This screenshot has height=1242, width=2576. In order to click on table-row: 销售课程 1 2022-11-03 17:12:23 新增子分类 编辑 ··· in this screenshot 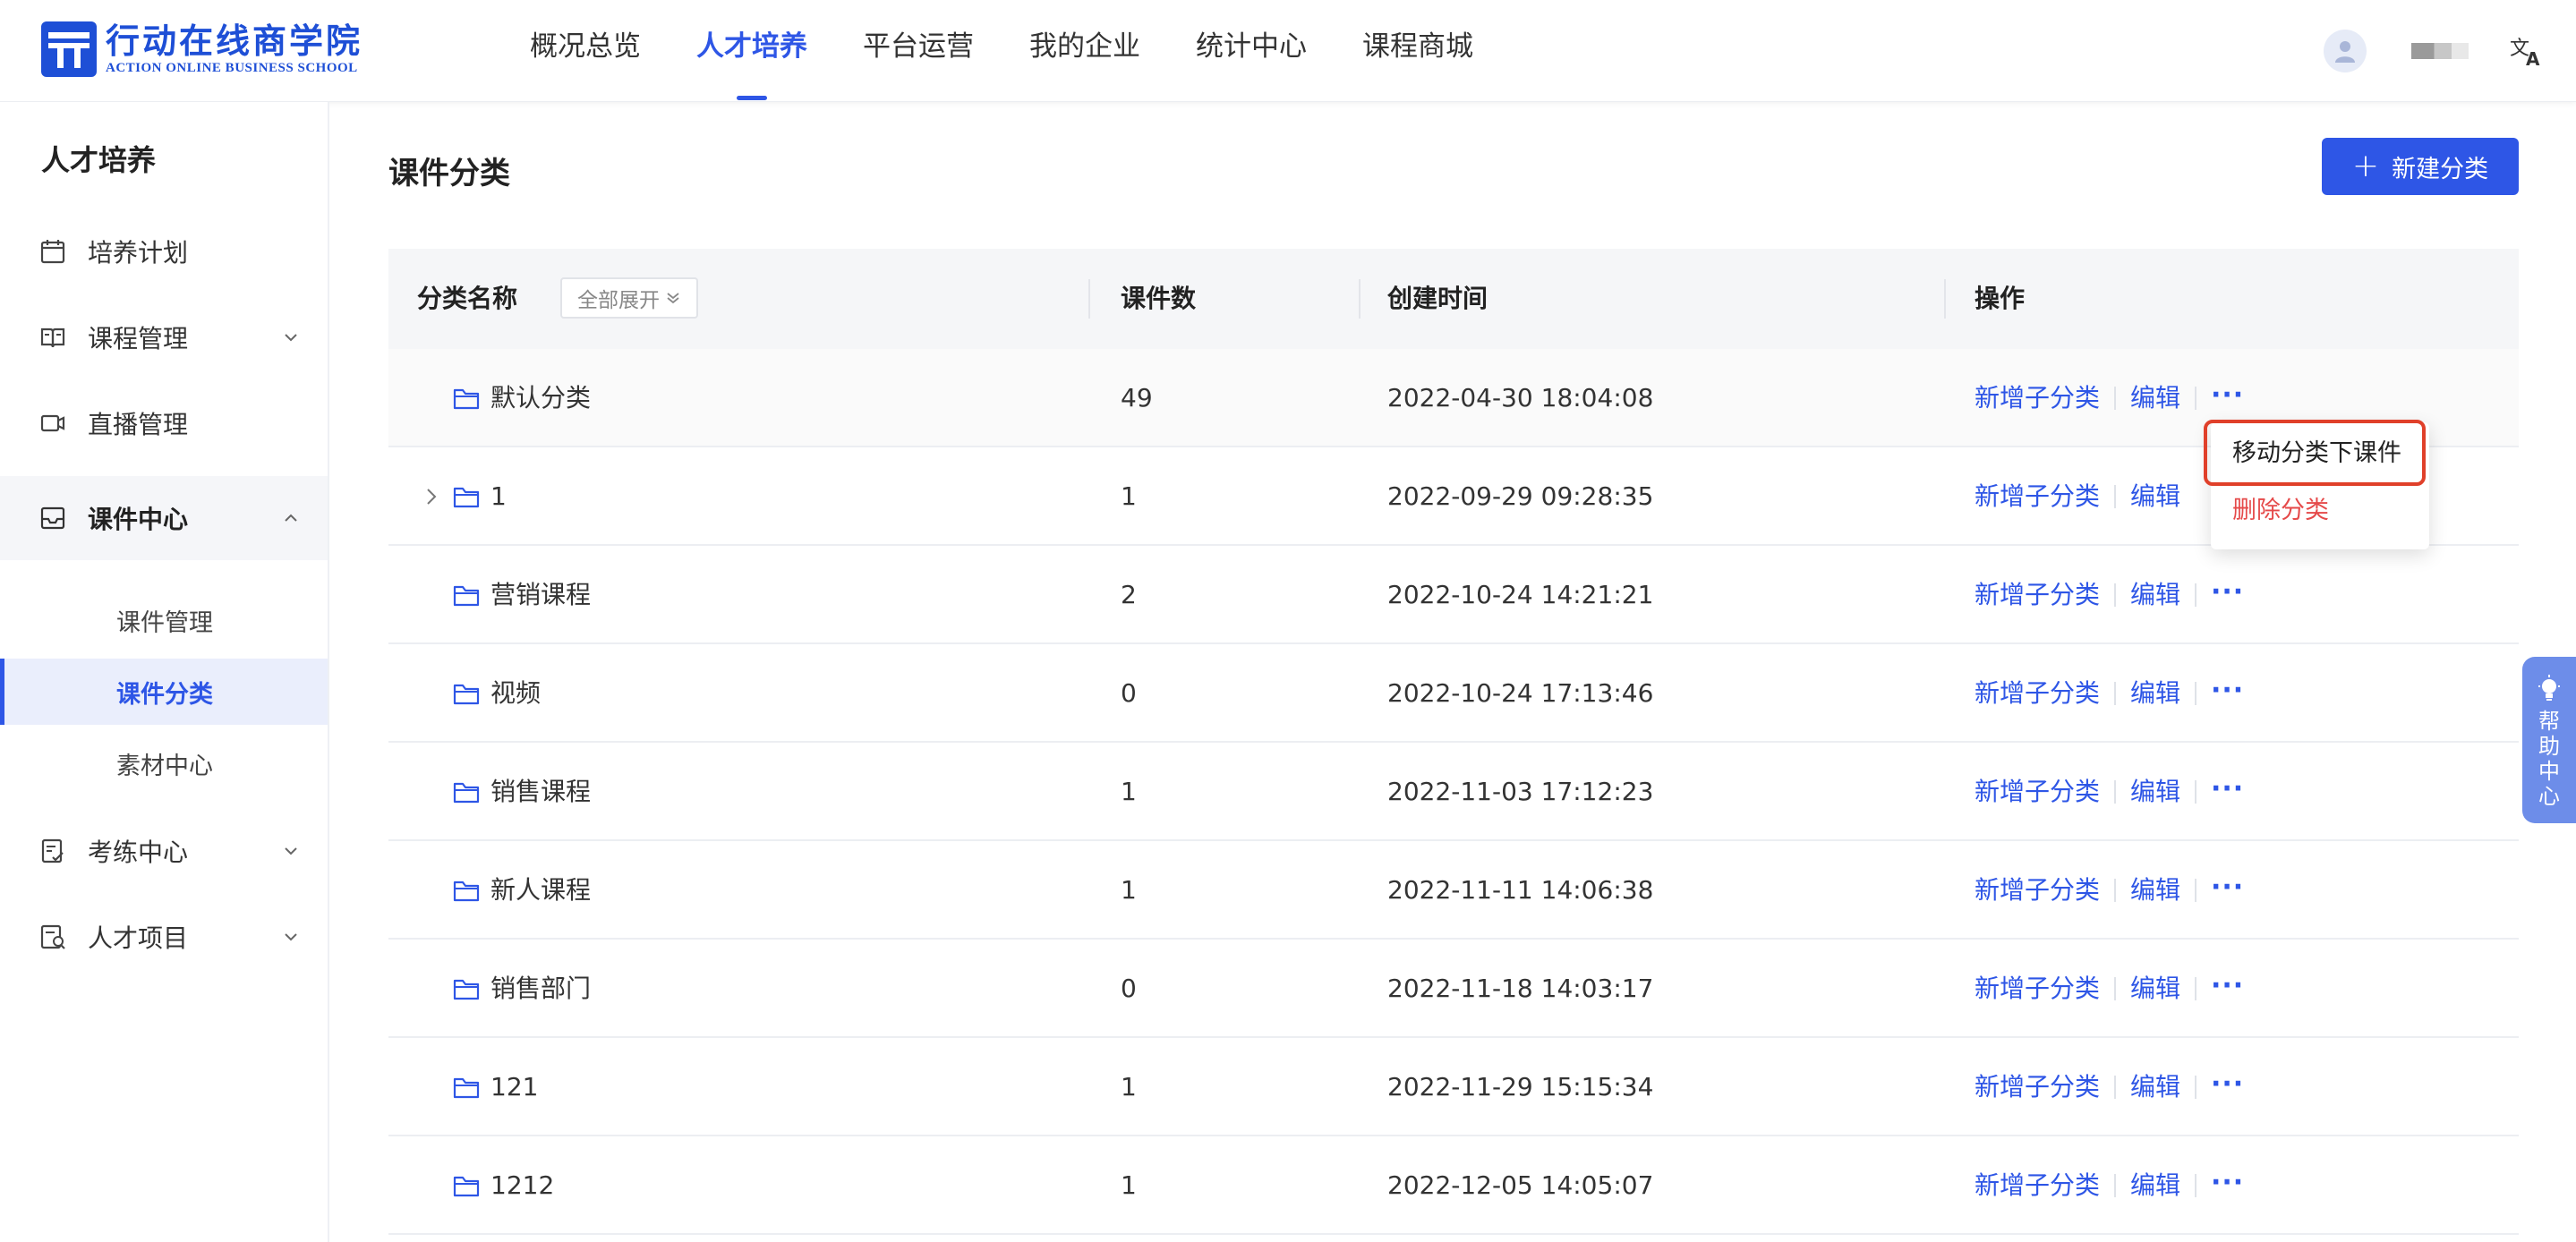, I will do `click(1453, 792)`.